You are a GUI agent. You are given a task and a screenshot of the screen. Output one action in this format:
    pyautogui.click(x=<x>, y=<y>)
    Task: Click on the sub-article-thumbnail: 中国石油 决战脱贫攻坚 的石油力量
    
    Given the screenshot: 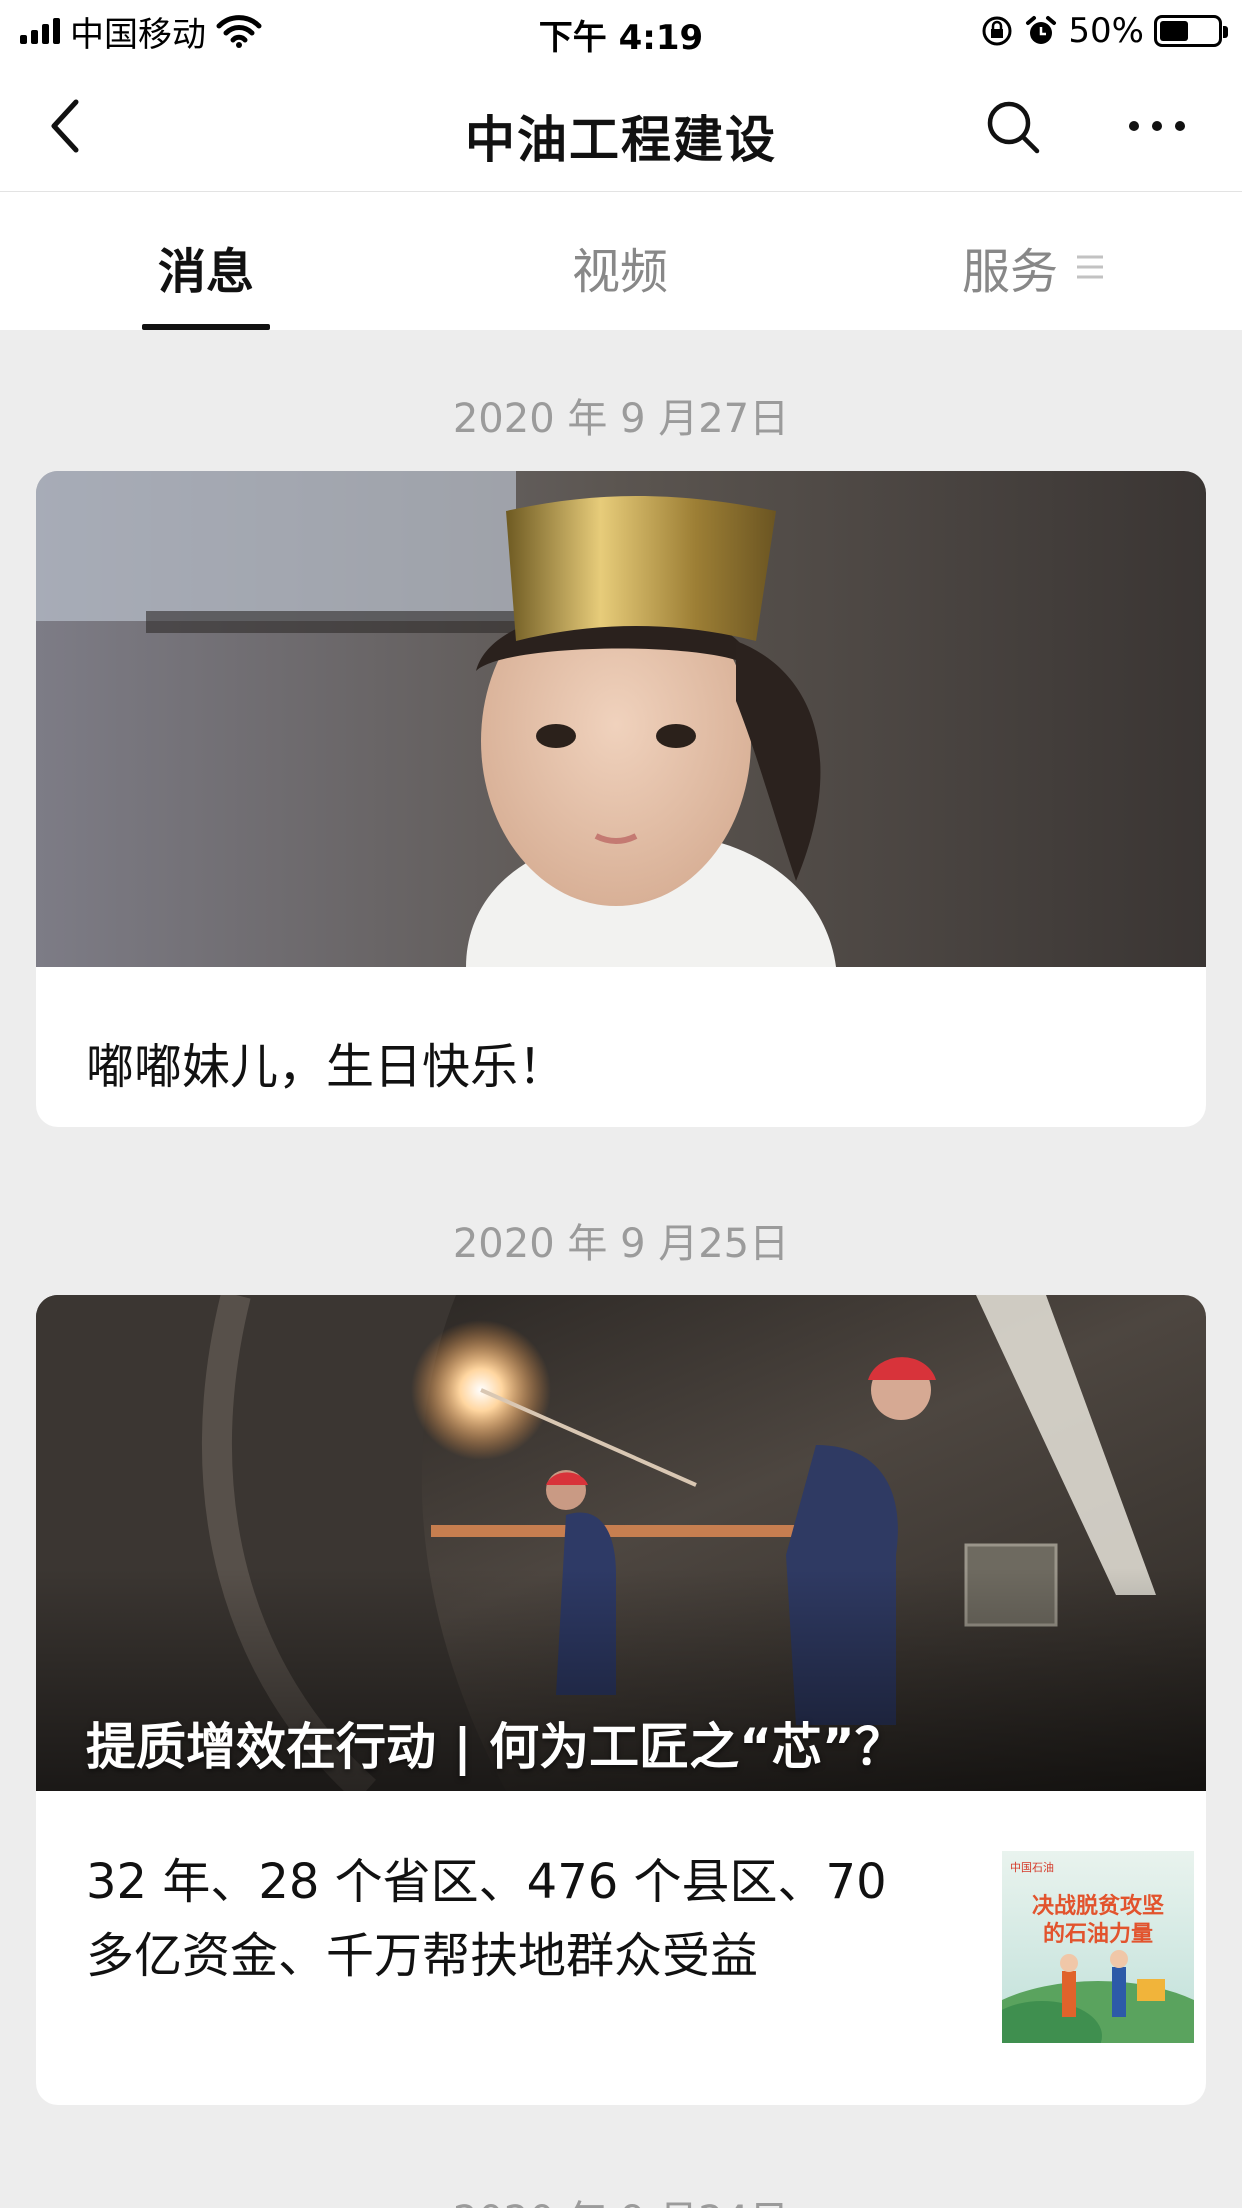 What is the action you would take?
    pyautogui.click(x=1098, y=1947)
    